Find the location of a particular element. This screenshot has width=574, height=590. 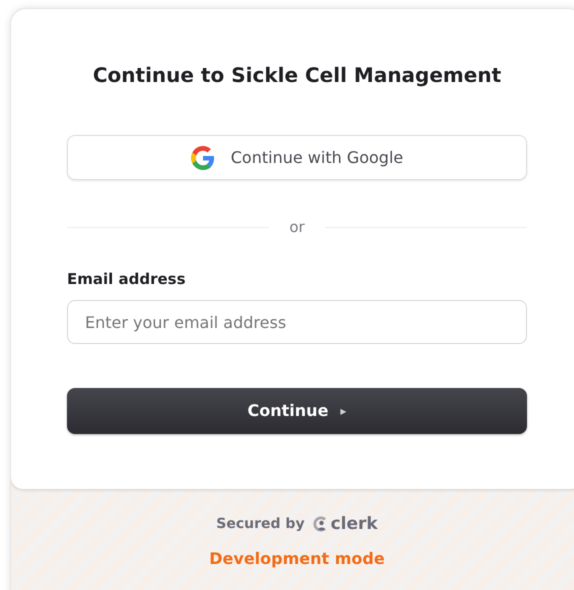

google-sign-in-button: Continue with Google is located at coordinates (297, 157).